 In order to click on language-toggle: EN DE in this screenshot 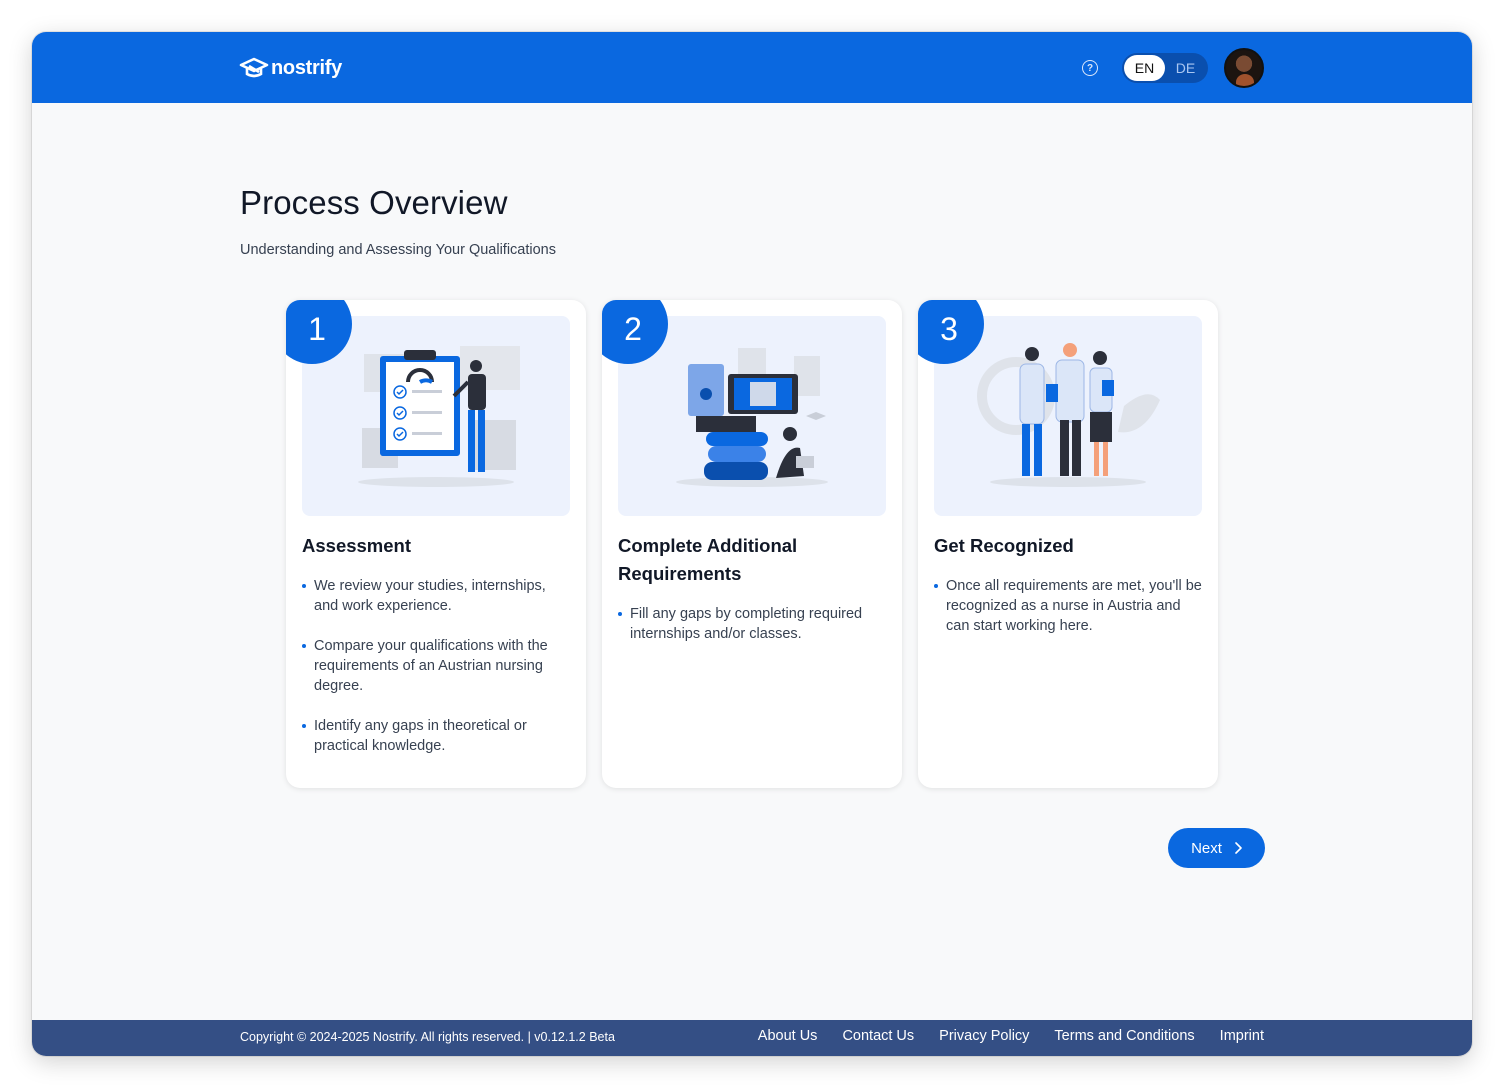, I will do `click(1165, 68)`.